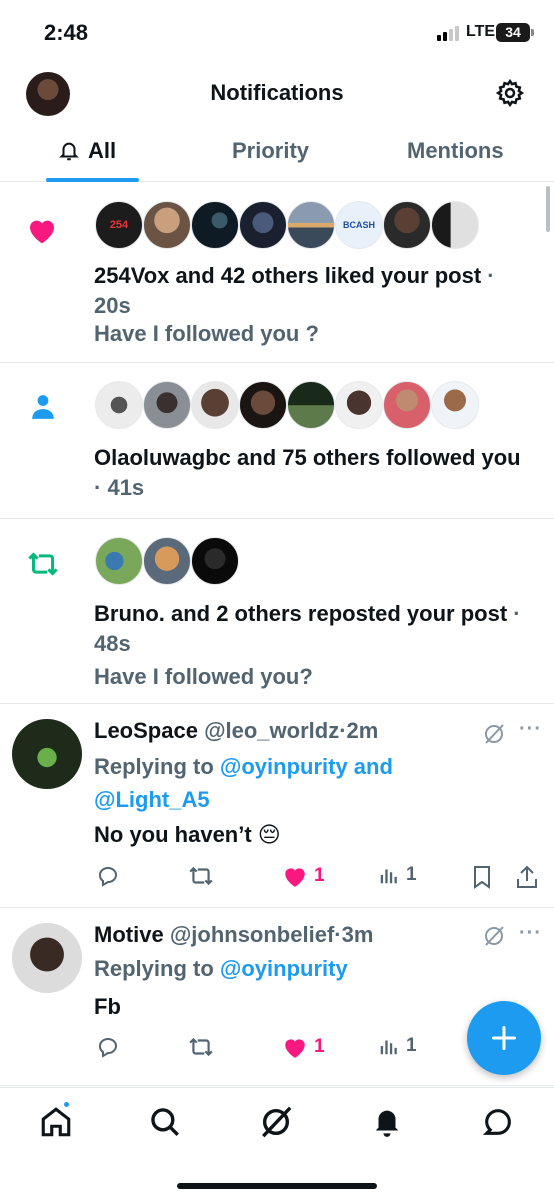  I want to click on author-name: Motive, so click(129, 934).